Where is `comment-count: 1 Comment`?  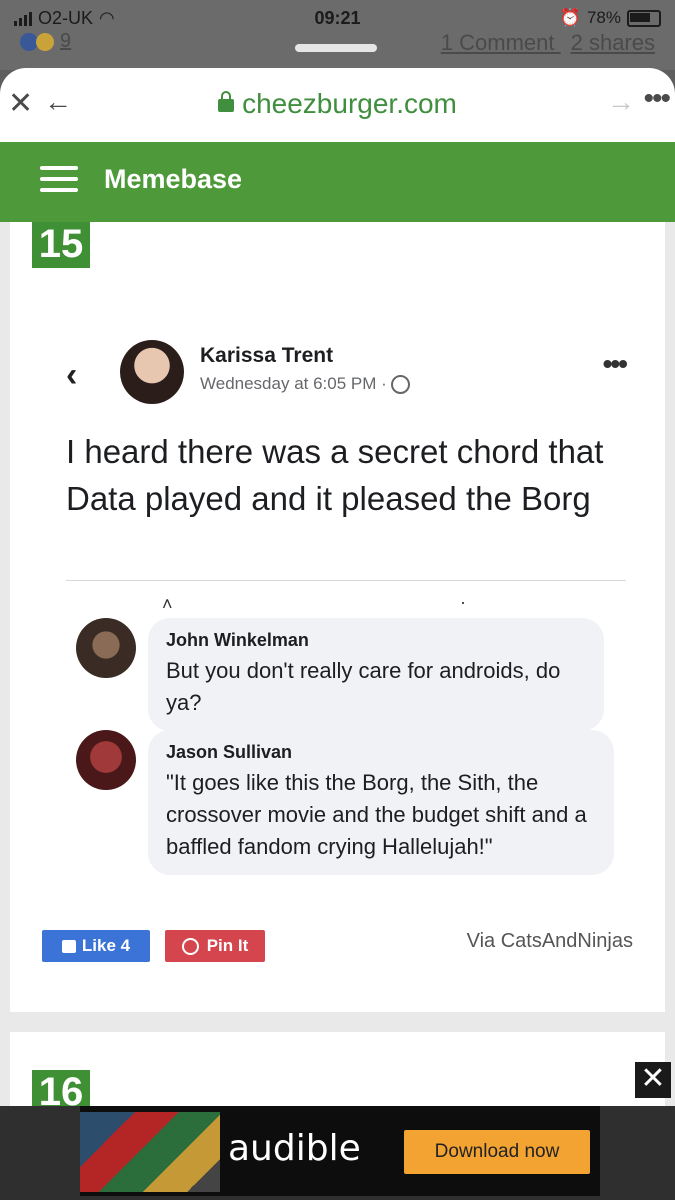
comment-count: 1 Comment is located at coordinates (498, 42).